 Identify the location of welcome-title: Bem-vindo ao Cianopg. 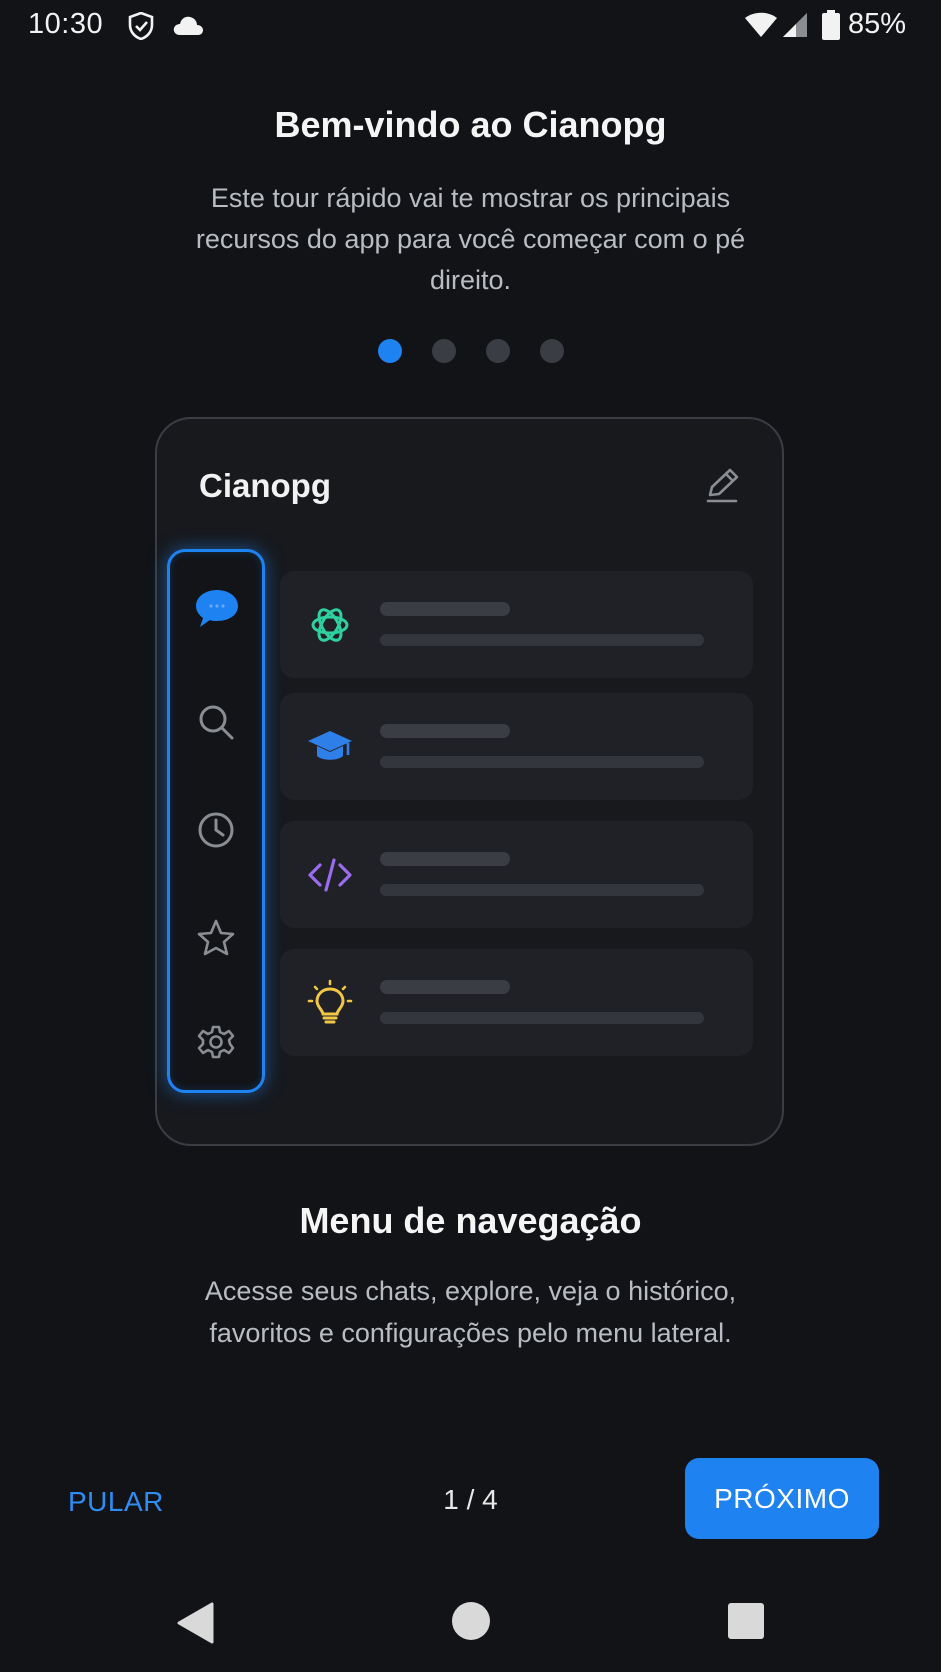
(470, 124).